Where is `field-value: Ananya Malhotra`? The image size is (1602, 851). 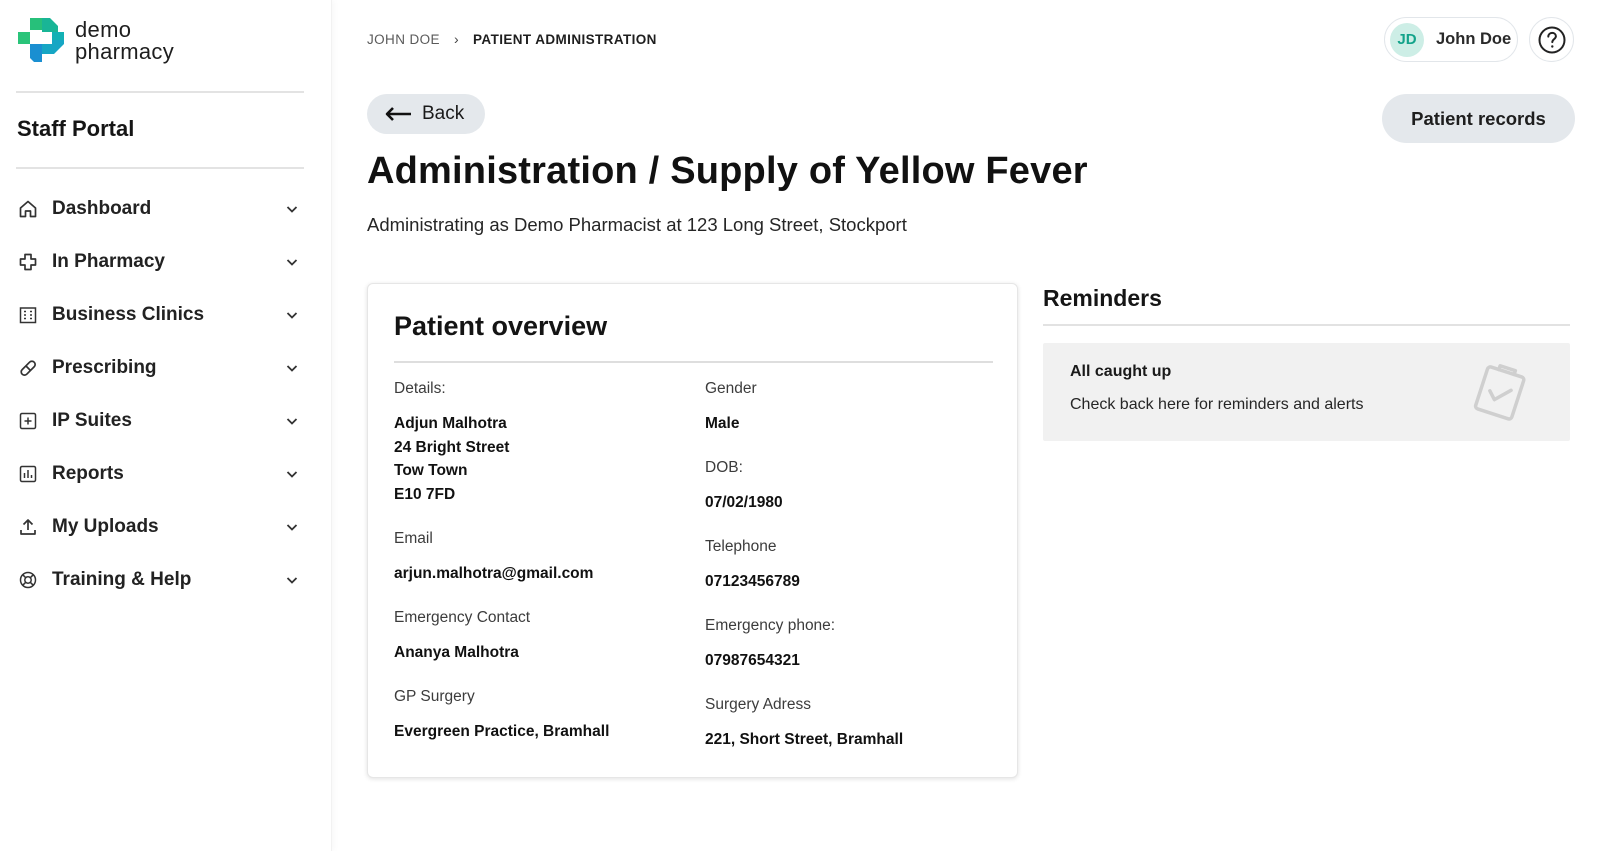 field-value: Ananya Malhotra is located at coordinates (456, 652).